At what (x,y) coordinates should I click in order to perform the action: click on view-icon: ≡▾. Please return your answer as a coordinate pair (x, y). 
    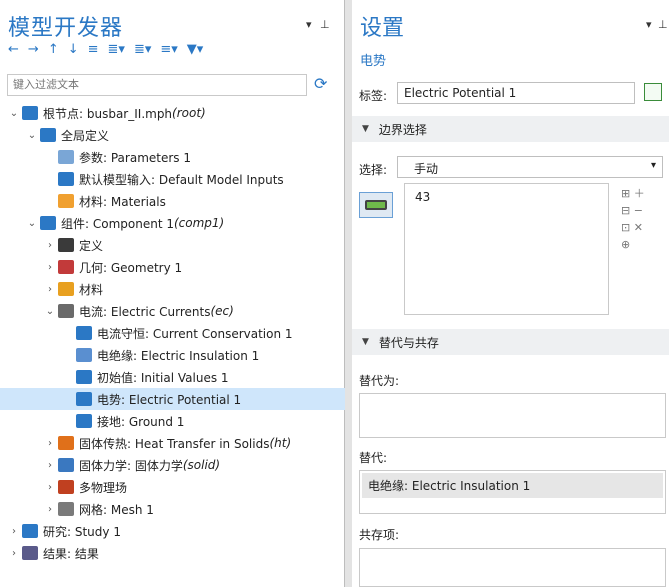
    Looking at the image, I should click on (168, 49).